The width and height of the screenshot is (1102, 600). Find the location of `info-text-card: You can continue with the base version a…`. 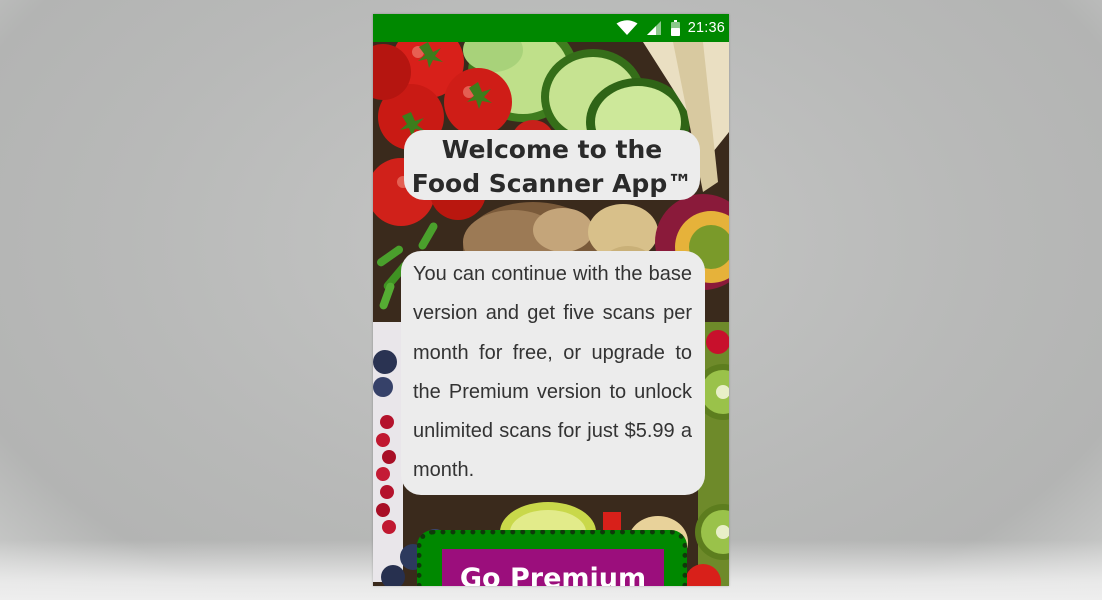

info-text-card: You can continue with the base version a… is located at coordinates (553, 373).